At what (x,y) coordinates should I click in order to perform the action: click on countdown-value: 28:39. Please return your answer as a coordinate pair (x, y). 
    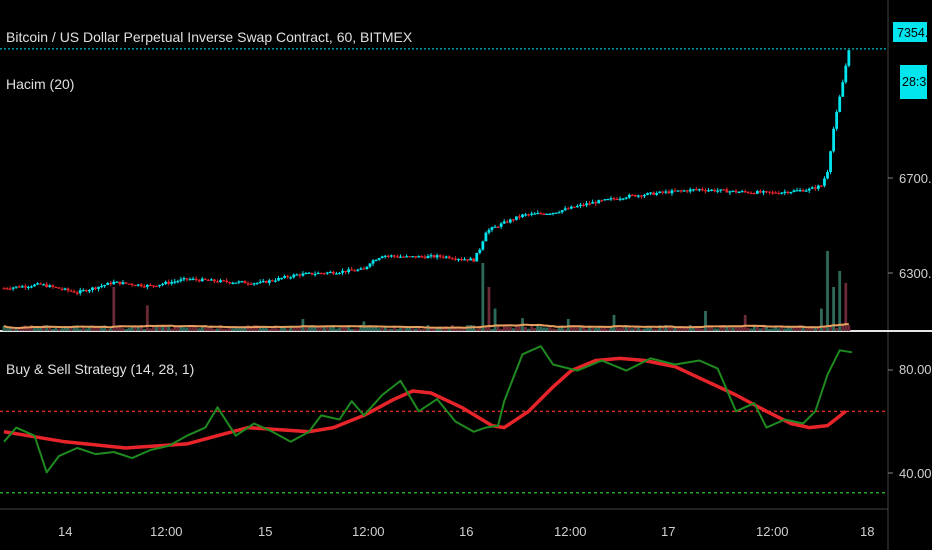
    Looking at the image, I should click on (917, 82).